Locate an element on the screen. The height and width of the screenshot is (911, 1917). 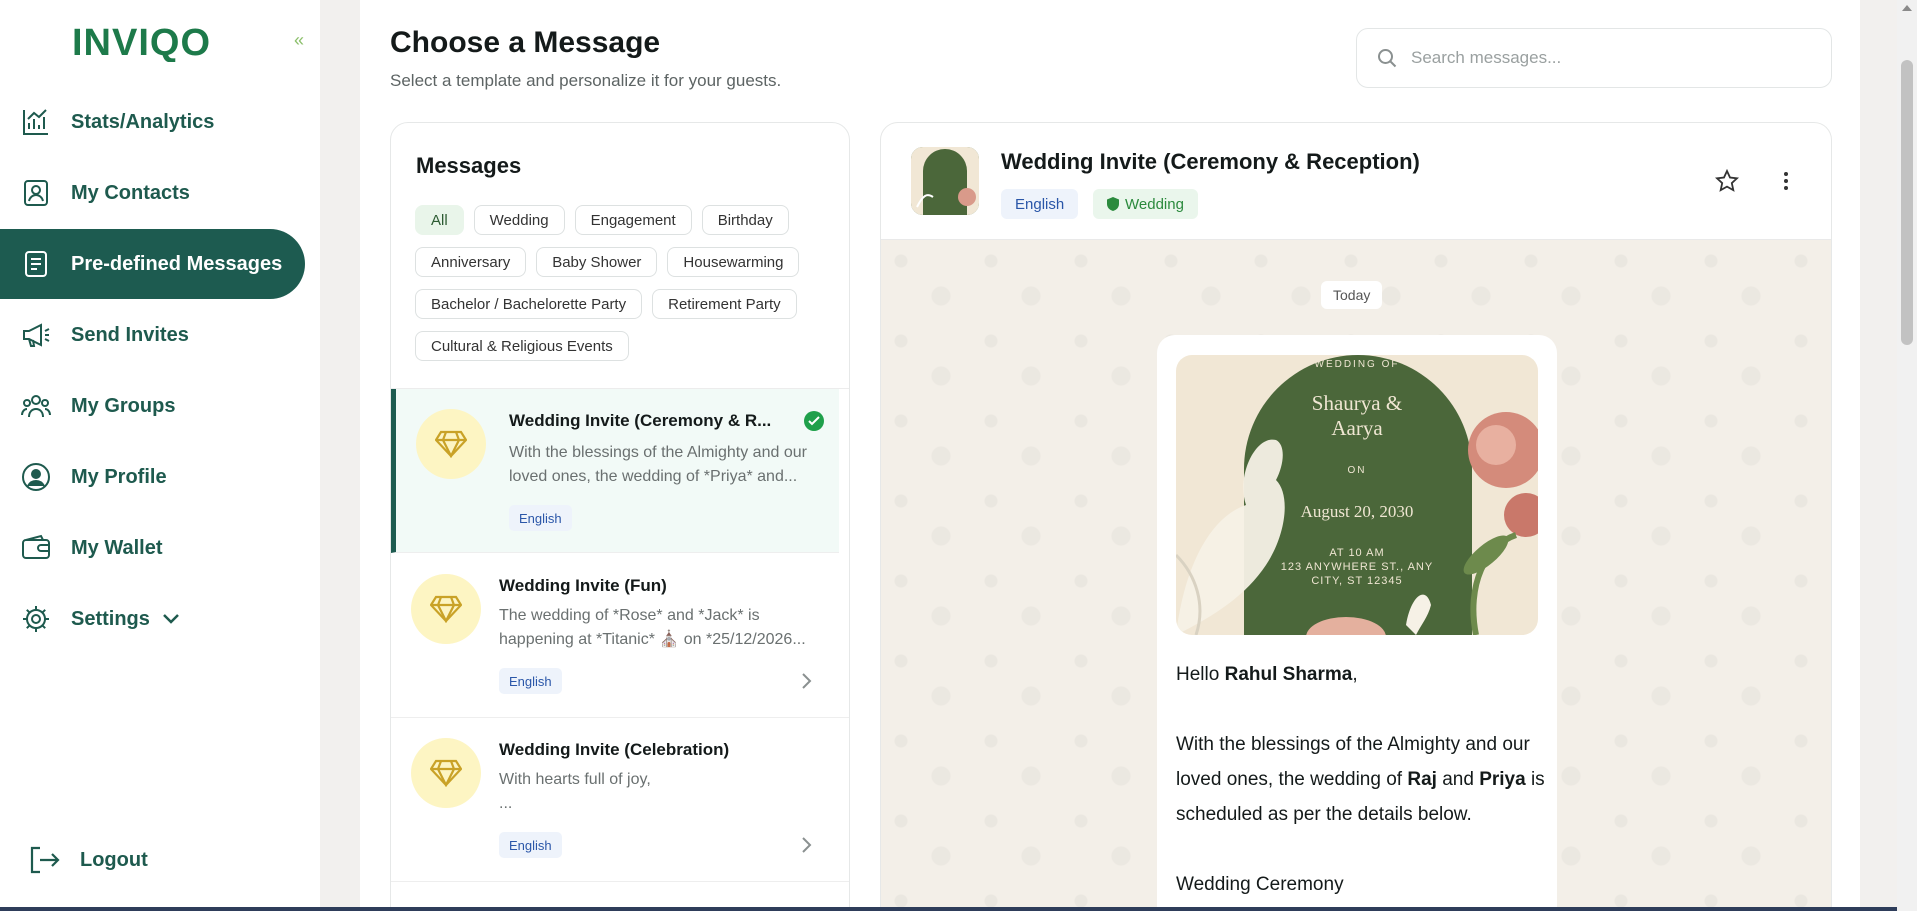
chip-bachelor-party: Bachelor / Bachelorette Party is located at coordinates (529, 304).